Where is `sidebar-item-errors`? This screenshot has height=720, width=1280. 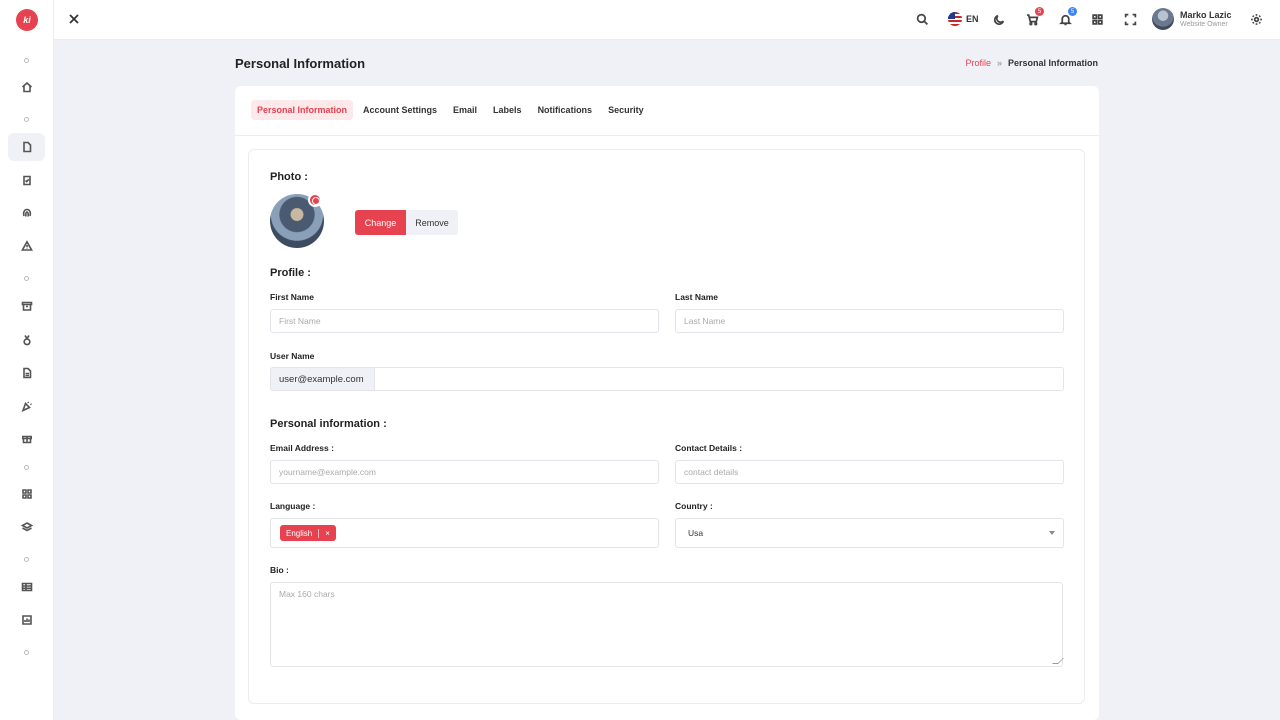 sidebar-item-errors is located at coordinates (26, 246).